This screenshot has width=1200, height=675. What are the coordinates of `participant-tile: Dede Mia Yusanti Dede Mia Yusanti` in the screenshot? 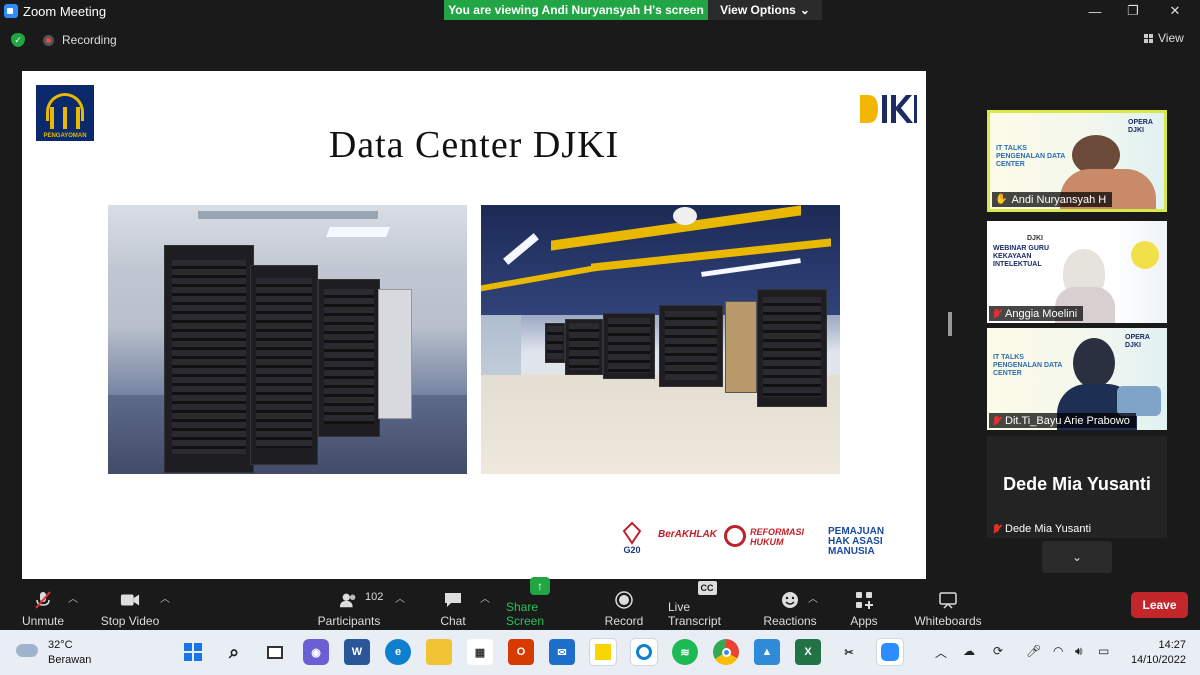 It's located at (1077, 487).